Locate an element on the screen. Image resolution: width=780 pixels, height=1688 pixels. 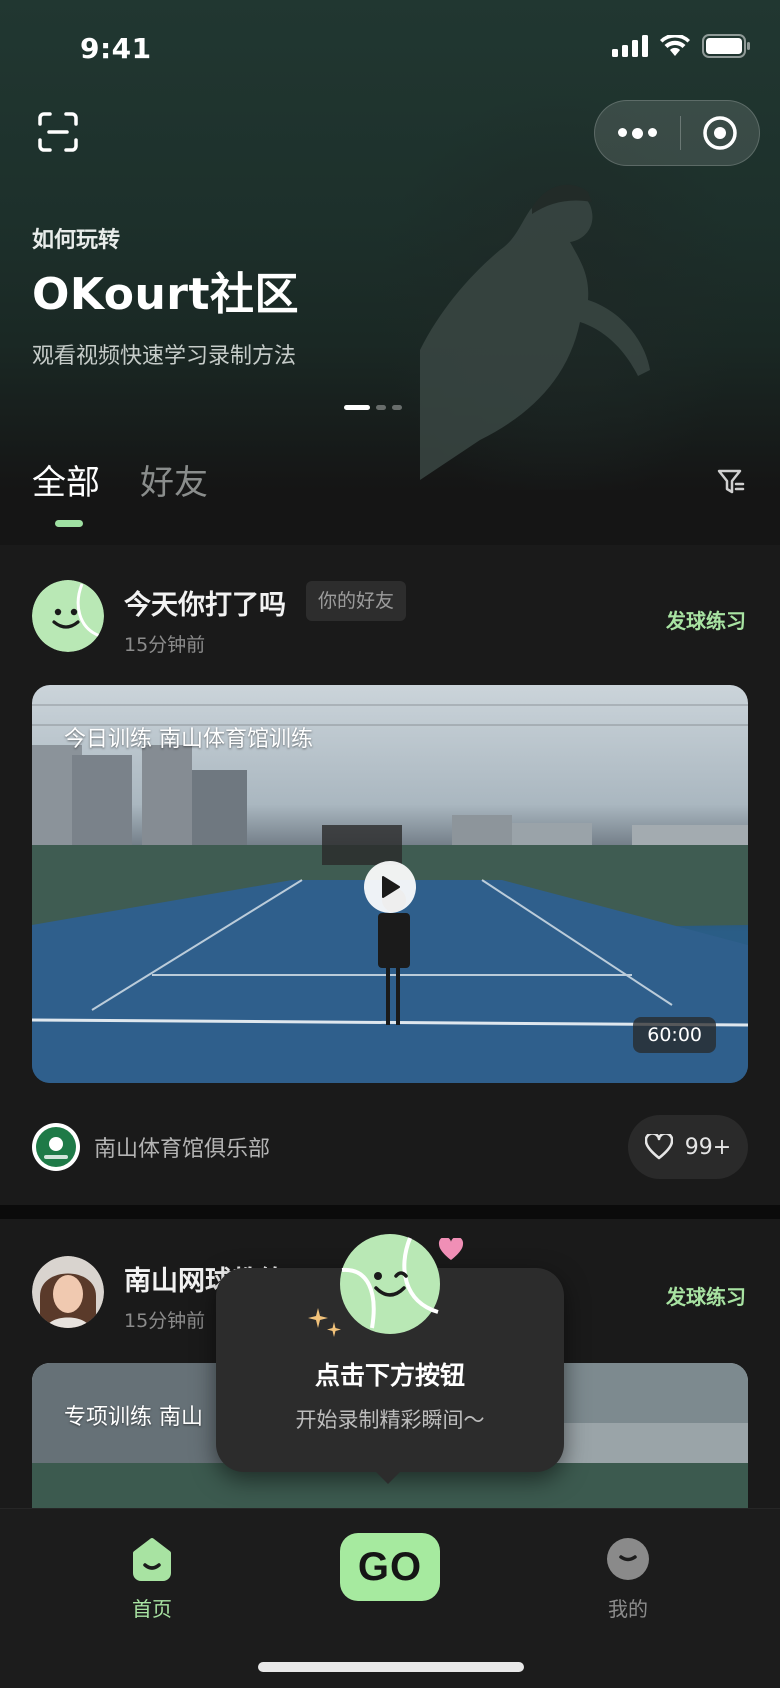
friend-badge: 你的好友 is located at coordinates (356, 601).